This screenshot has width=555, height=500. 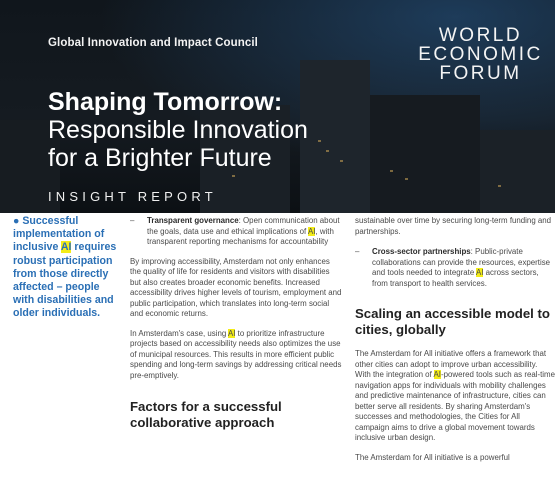 What do you see at coordinates (193, 220) in the screenshot?
I see `list-item-label: Transparent governance` at bounding box center [193, 220].